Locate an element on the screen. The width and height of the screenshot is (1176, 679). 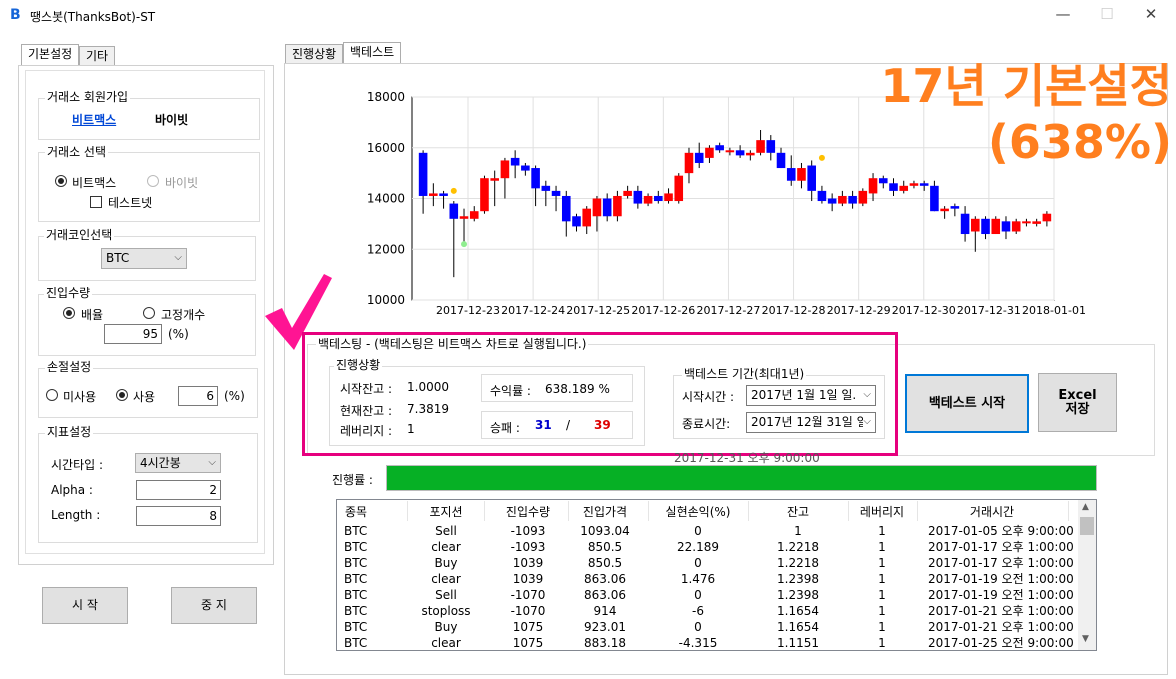
coin-select-dropdown: BTC ⌵ is located at coordinates (144, 258).